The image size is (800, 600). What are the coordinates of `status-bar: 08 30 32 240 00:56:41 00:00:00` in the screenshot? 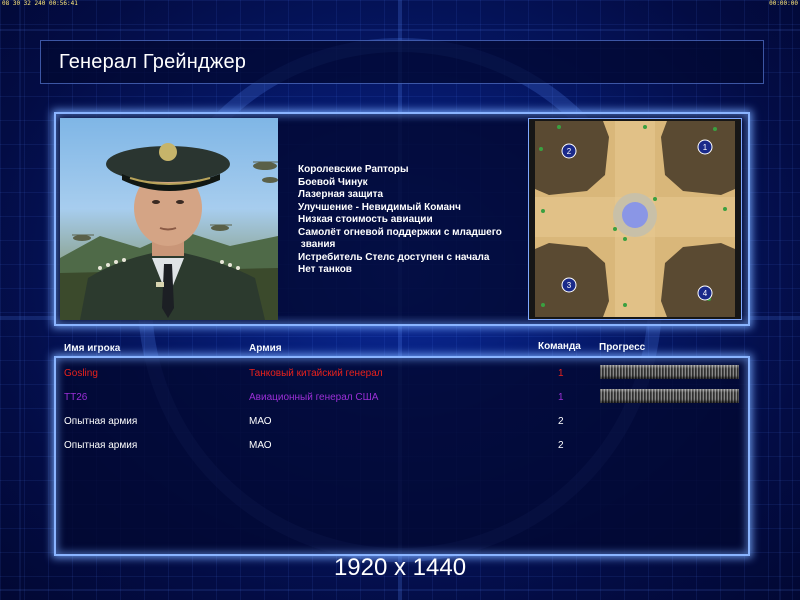 It's located at (400, 4).